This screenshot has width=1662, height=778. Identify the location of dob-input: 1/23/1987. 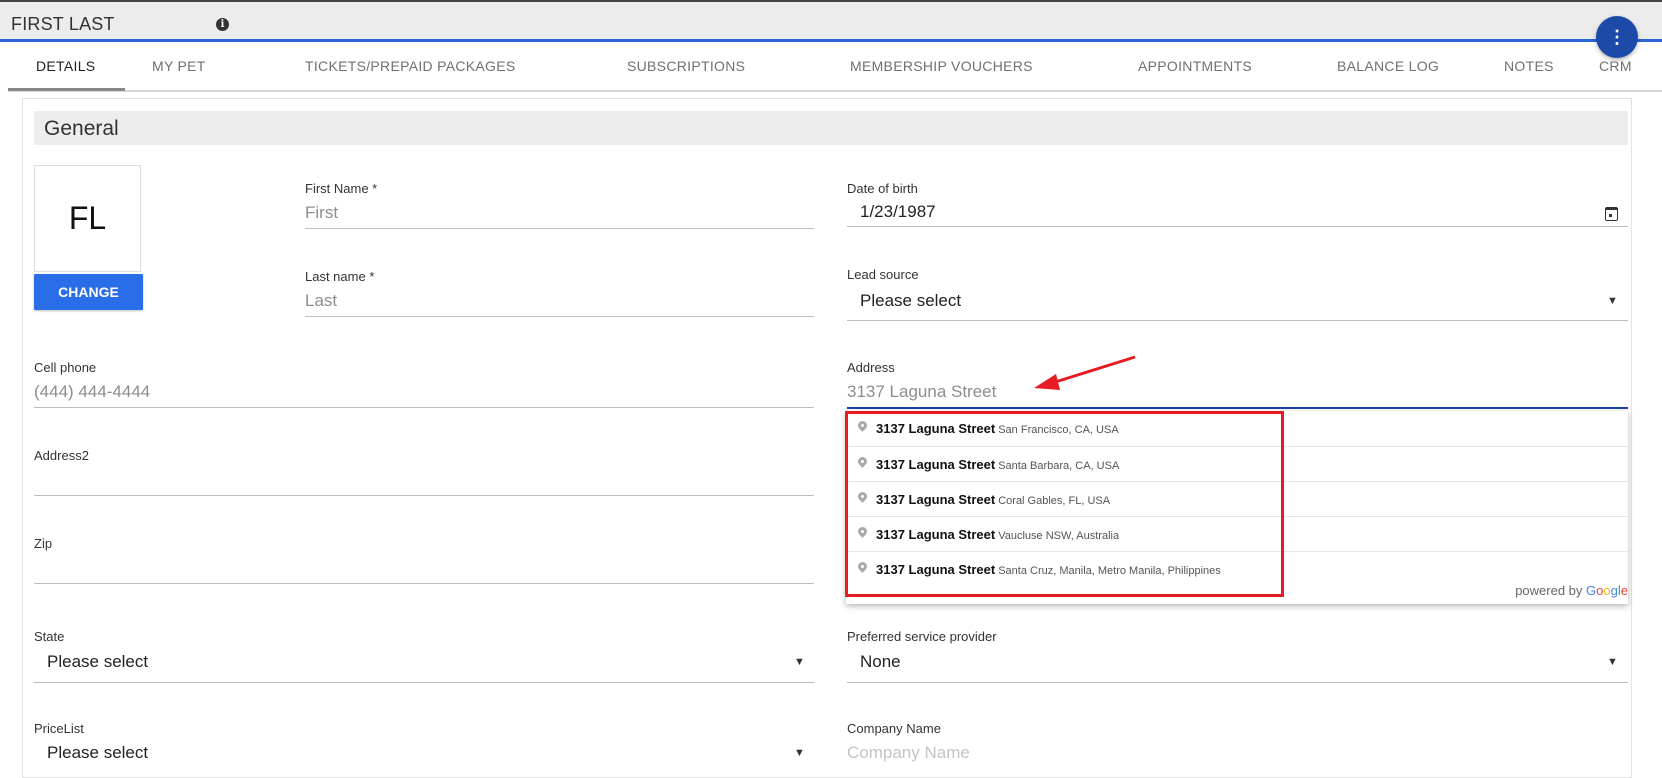
(898, 212).